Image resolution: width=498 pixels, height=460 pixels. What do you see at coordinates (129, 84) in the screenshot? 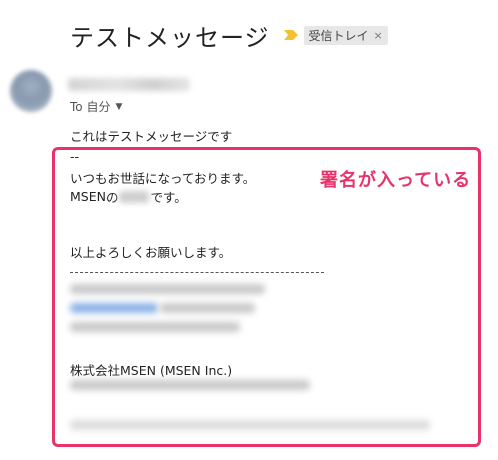
I see `sender-name-redacted` at bounding box center [129, 84].